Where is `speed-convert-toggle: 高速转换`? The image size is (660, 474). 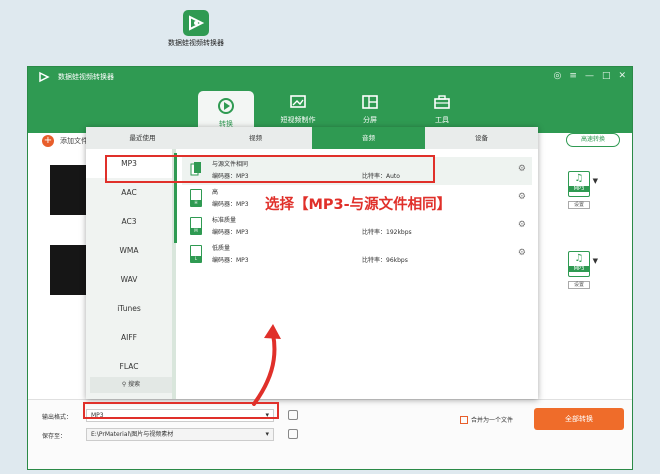
speed-convert-toggle: 高速转换 is located at coordinates (593, 140).